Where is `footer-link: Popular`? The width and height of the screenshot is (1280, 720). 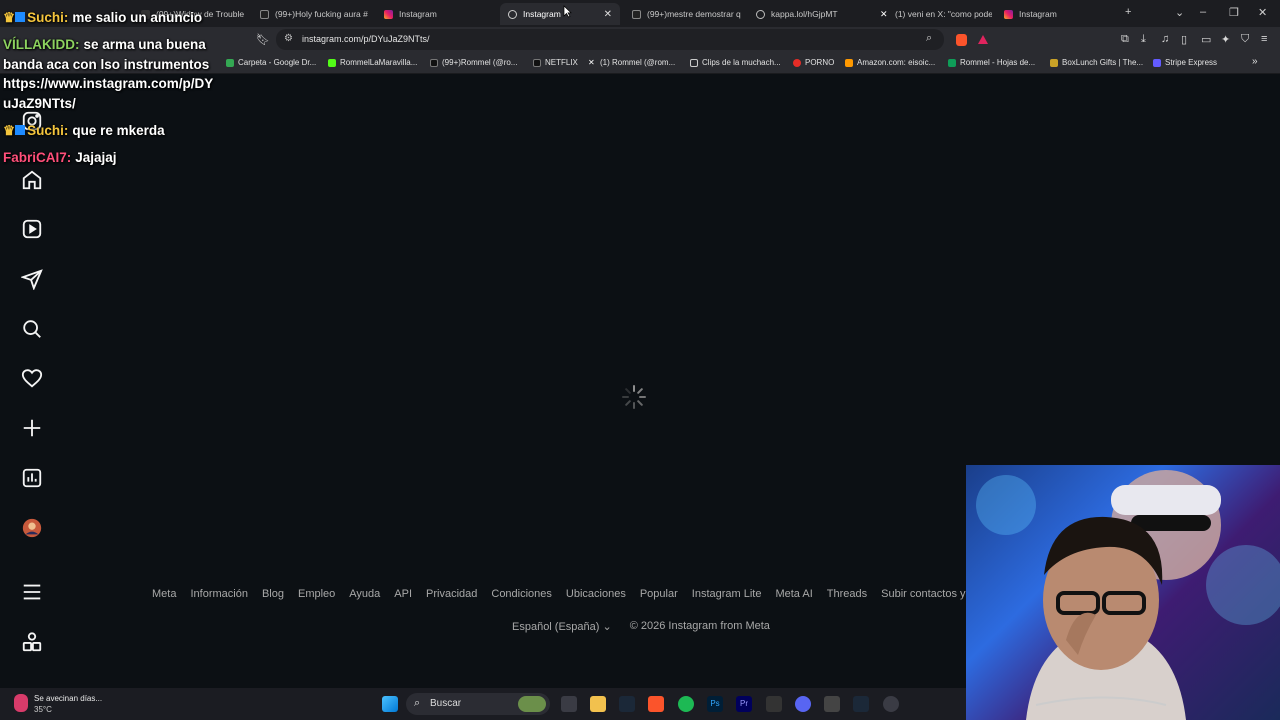
footer-link: Popular is located at coordinates (659, 594).